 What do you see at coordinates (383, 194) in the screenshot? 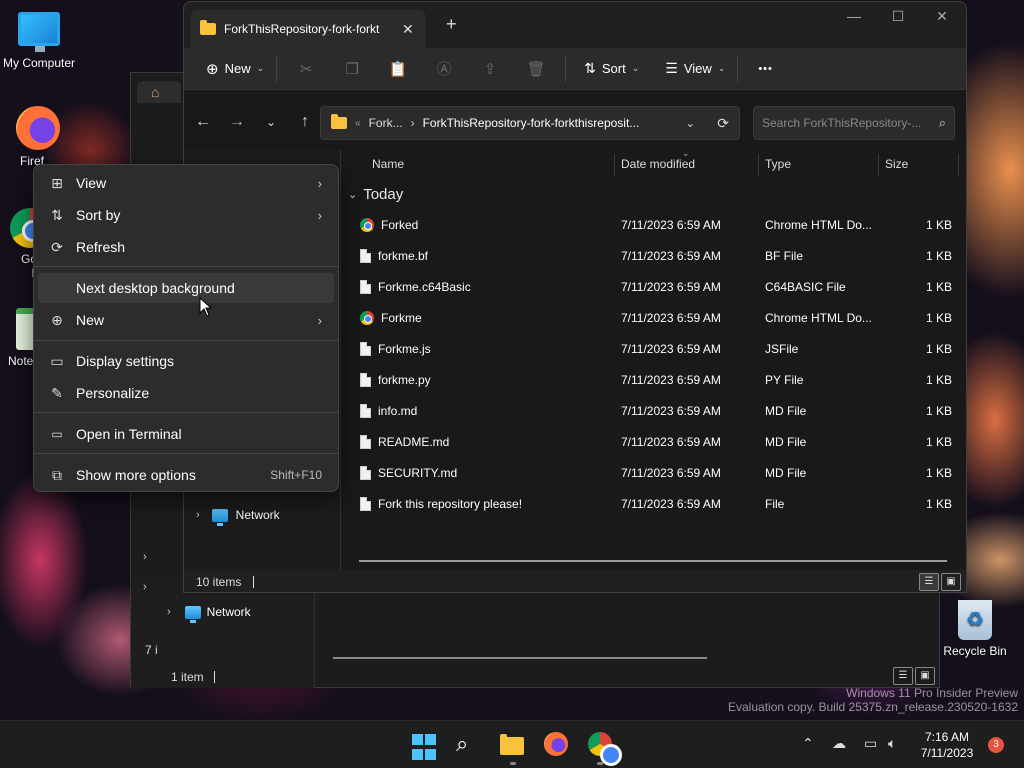
I see `group-label: Today` at bounding box center [383, 194].